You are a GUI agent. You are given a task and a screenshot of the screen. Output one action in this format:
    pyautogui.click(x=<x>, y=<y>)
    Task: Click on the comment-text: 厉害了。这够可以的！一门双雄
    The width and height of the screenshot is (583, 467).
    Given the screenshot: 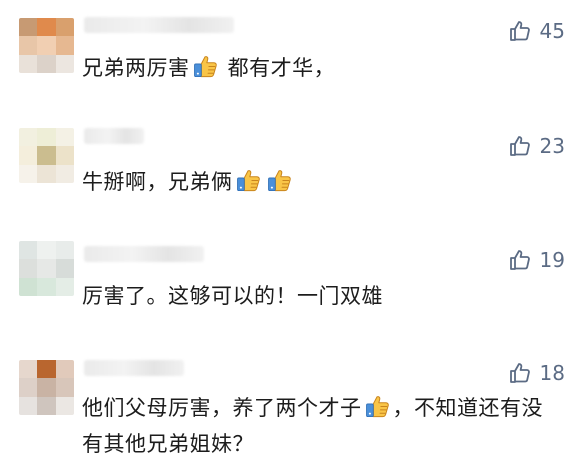 What is the action you would take?
    pyautogui.click(x=322, y=296)
    